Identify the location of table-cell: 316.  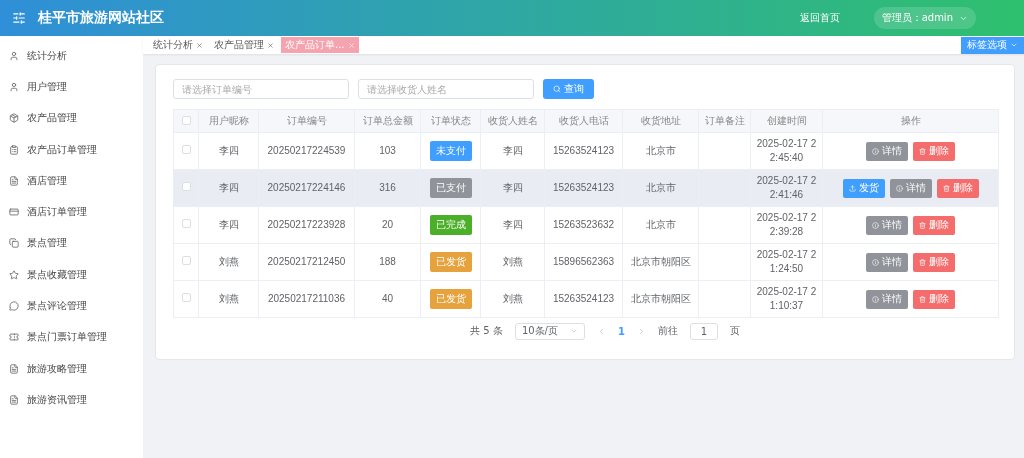
(387, 187).